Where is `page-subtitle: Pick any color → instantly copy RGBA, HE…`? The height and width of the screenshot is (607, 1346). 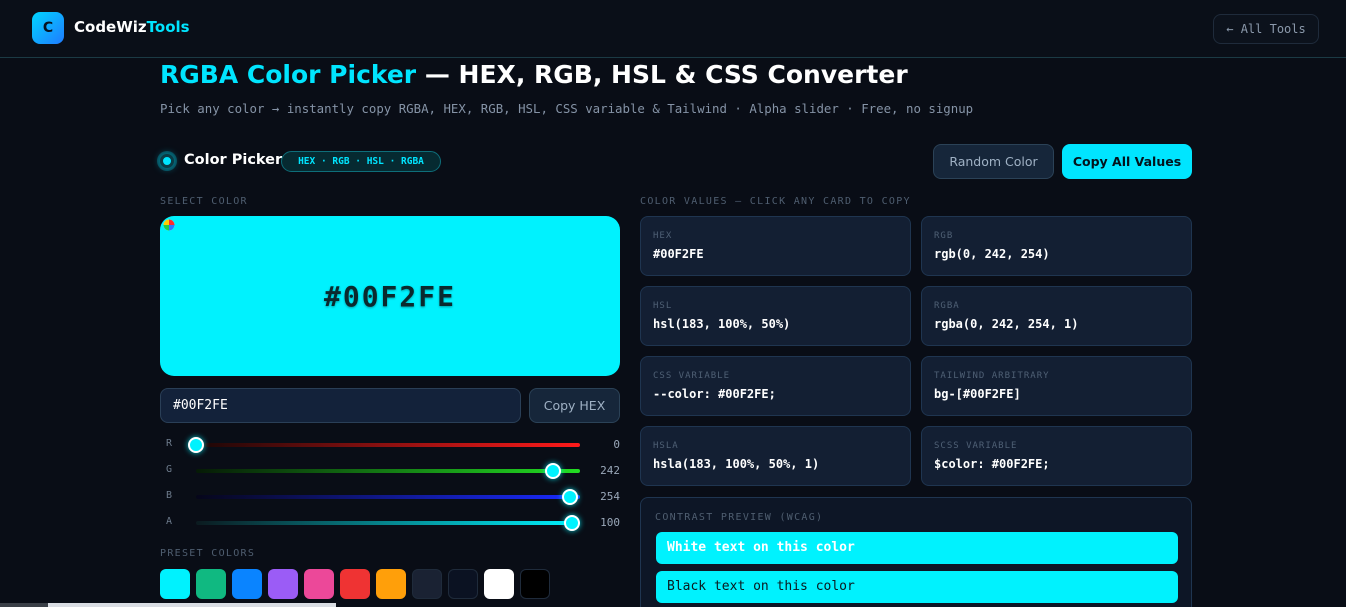
page-subtitle: Pick any color → instantly copy RGBA, HE… is located at coordinates (567, 108).